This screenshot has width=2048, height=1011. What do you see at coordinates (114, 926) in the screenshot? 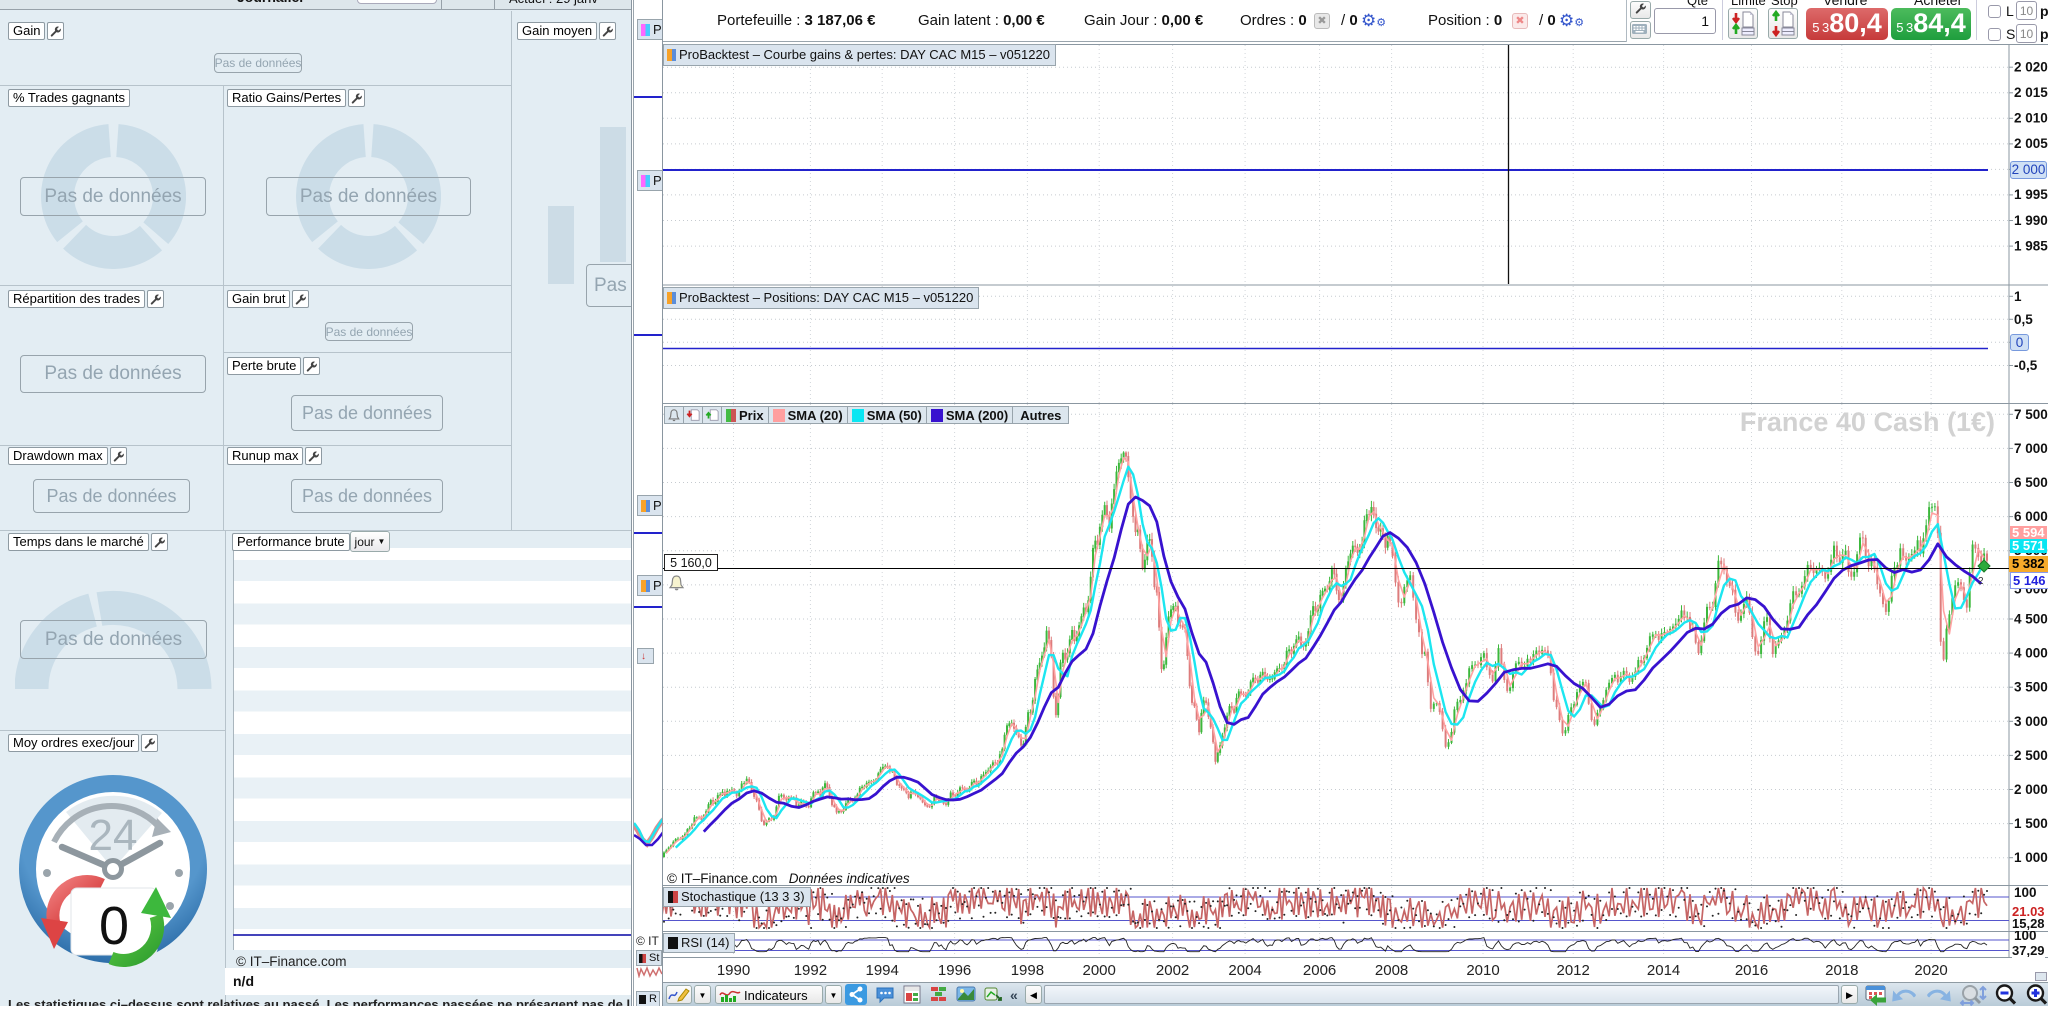
I see `svg-text: 0` at bounding box center [114, 926].